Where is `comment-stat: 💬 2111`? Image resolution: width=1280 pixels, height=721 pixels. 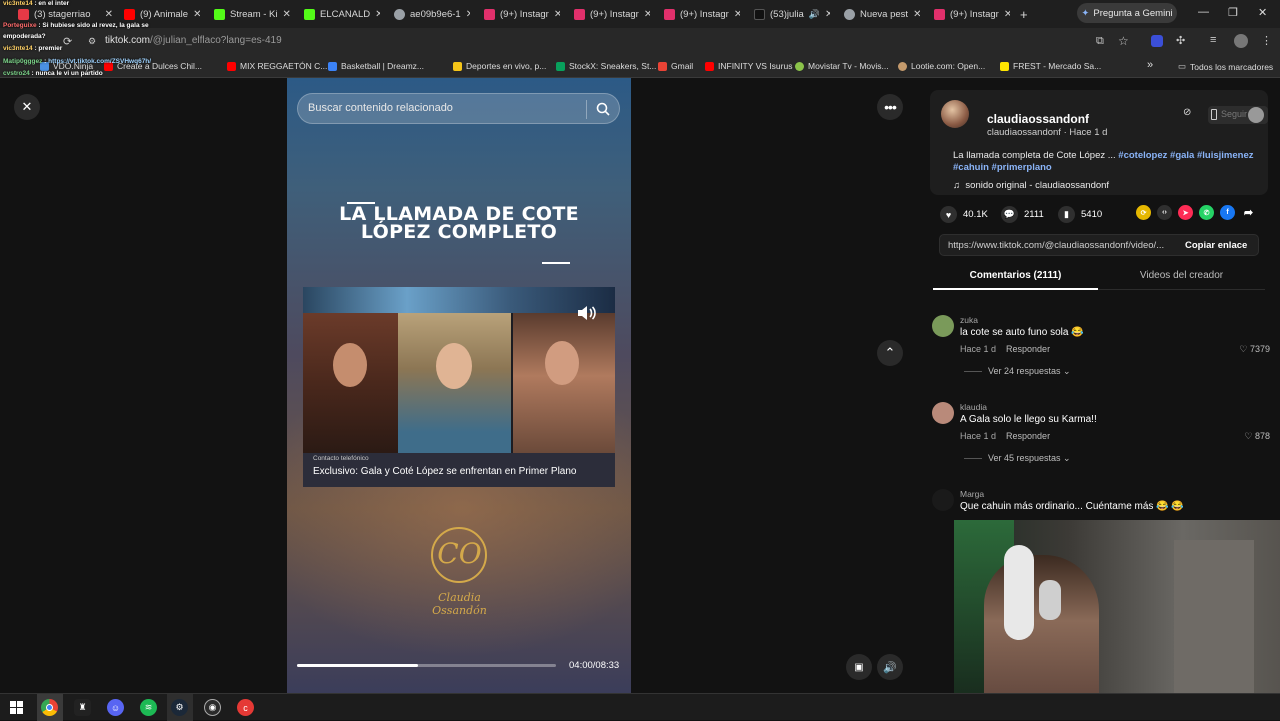 comment-stat: 💬 2111 is located at coordinates (1022, 214).